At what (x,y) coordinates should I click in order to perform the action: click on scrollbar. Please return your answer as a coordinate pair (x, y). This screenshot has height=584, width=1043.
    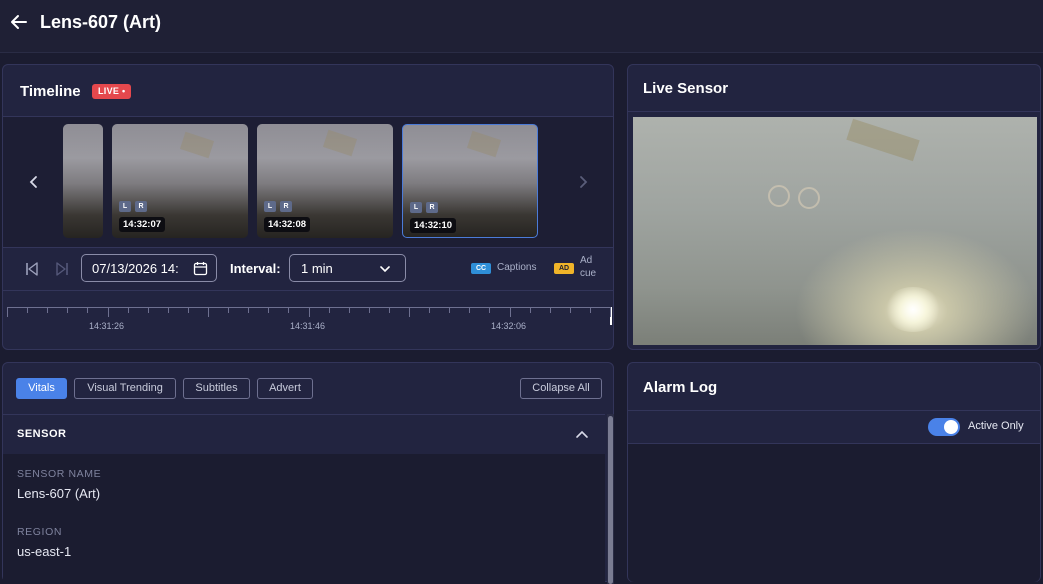
    Looking at the image, I should click on (610, 499).